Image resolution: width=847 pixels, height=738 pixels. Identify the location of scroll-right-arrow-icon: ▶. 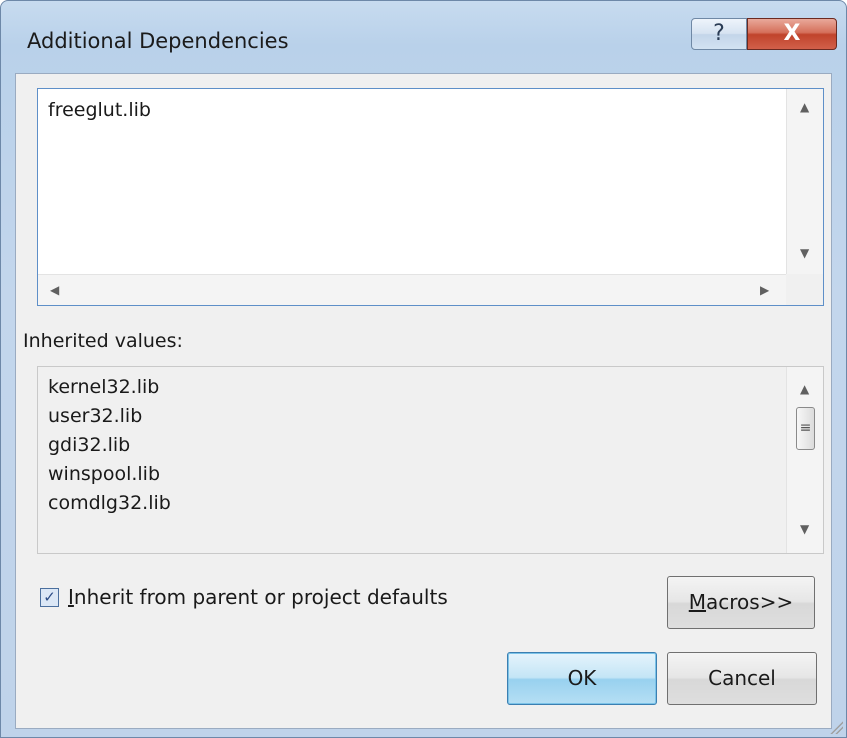
(764, 290).